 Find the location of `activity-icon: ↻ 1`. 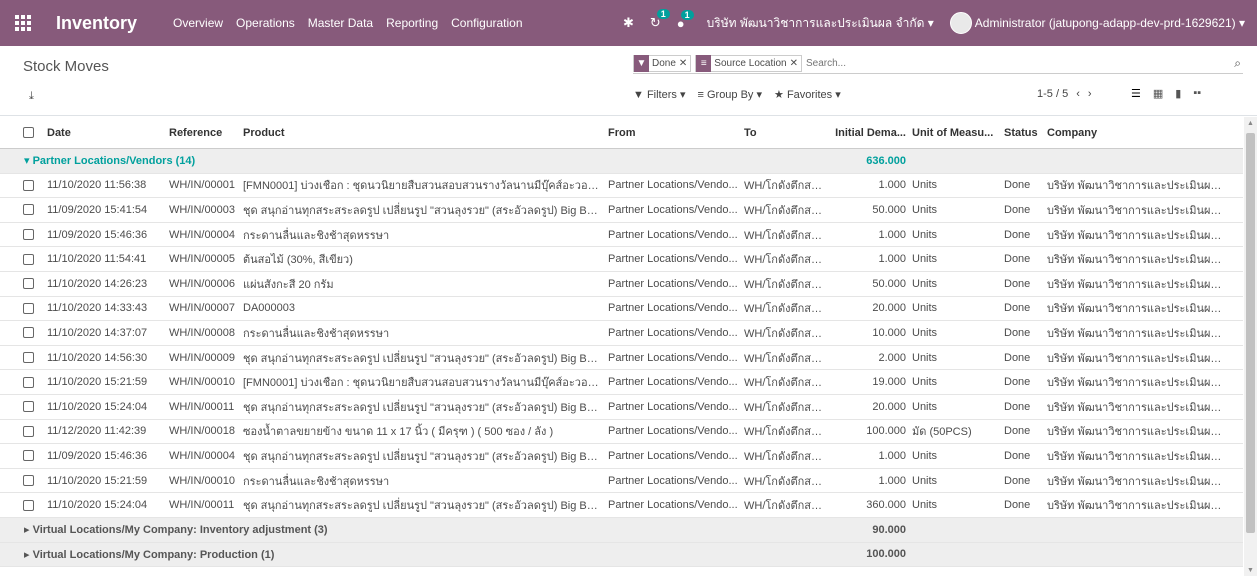

activity-icon: ↻ 1 is located at coordinates (660, 20).